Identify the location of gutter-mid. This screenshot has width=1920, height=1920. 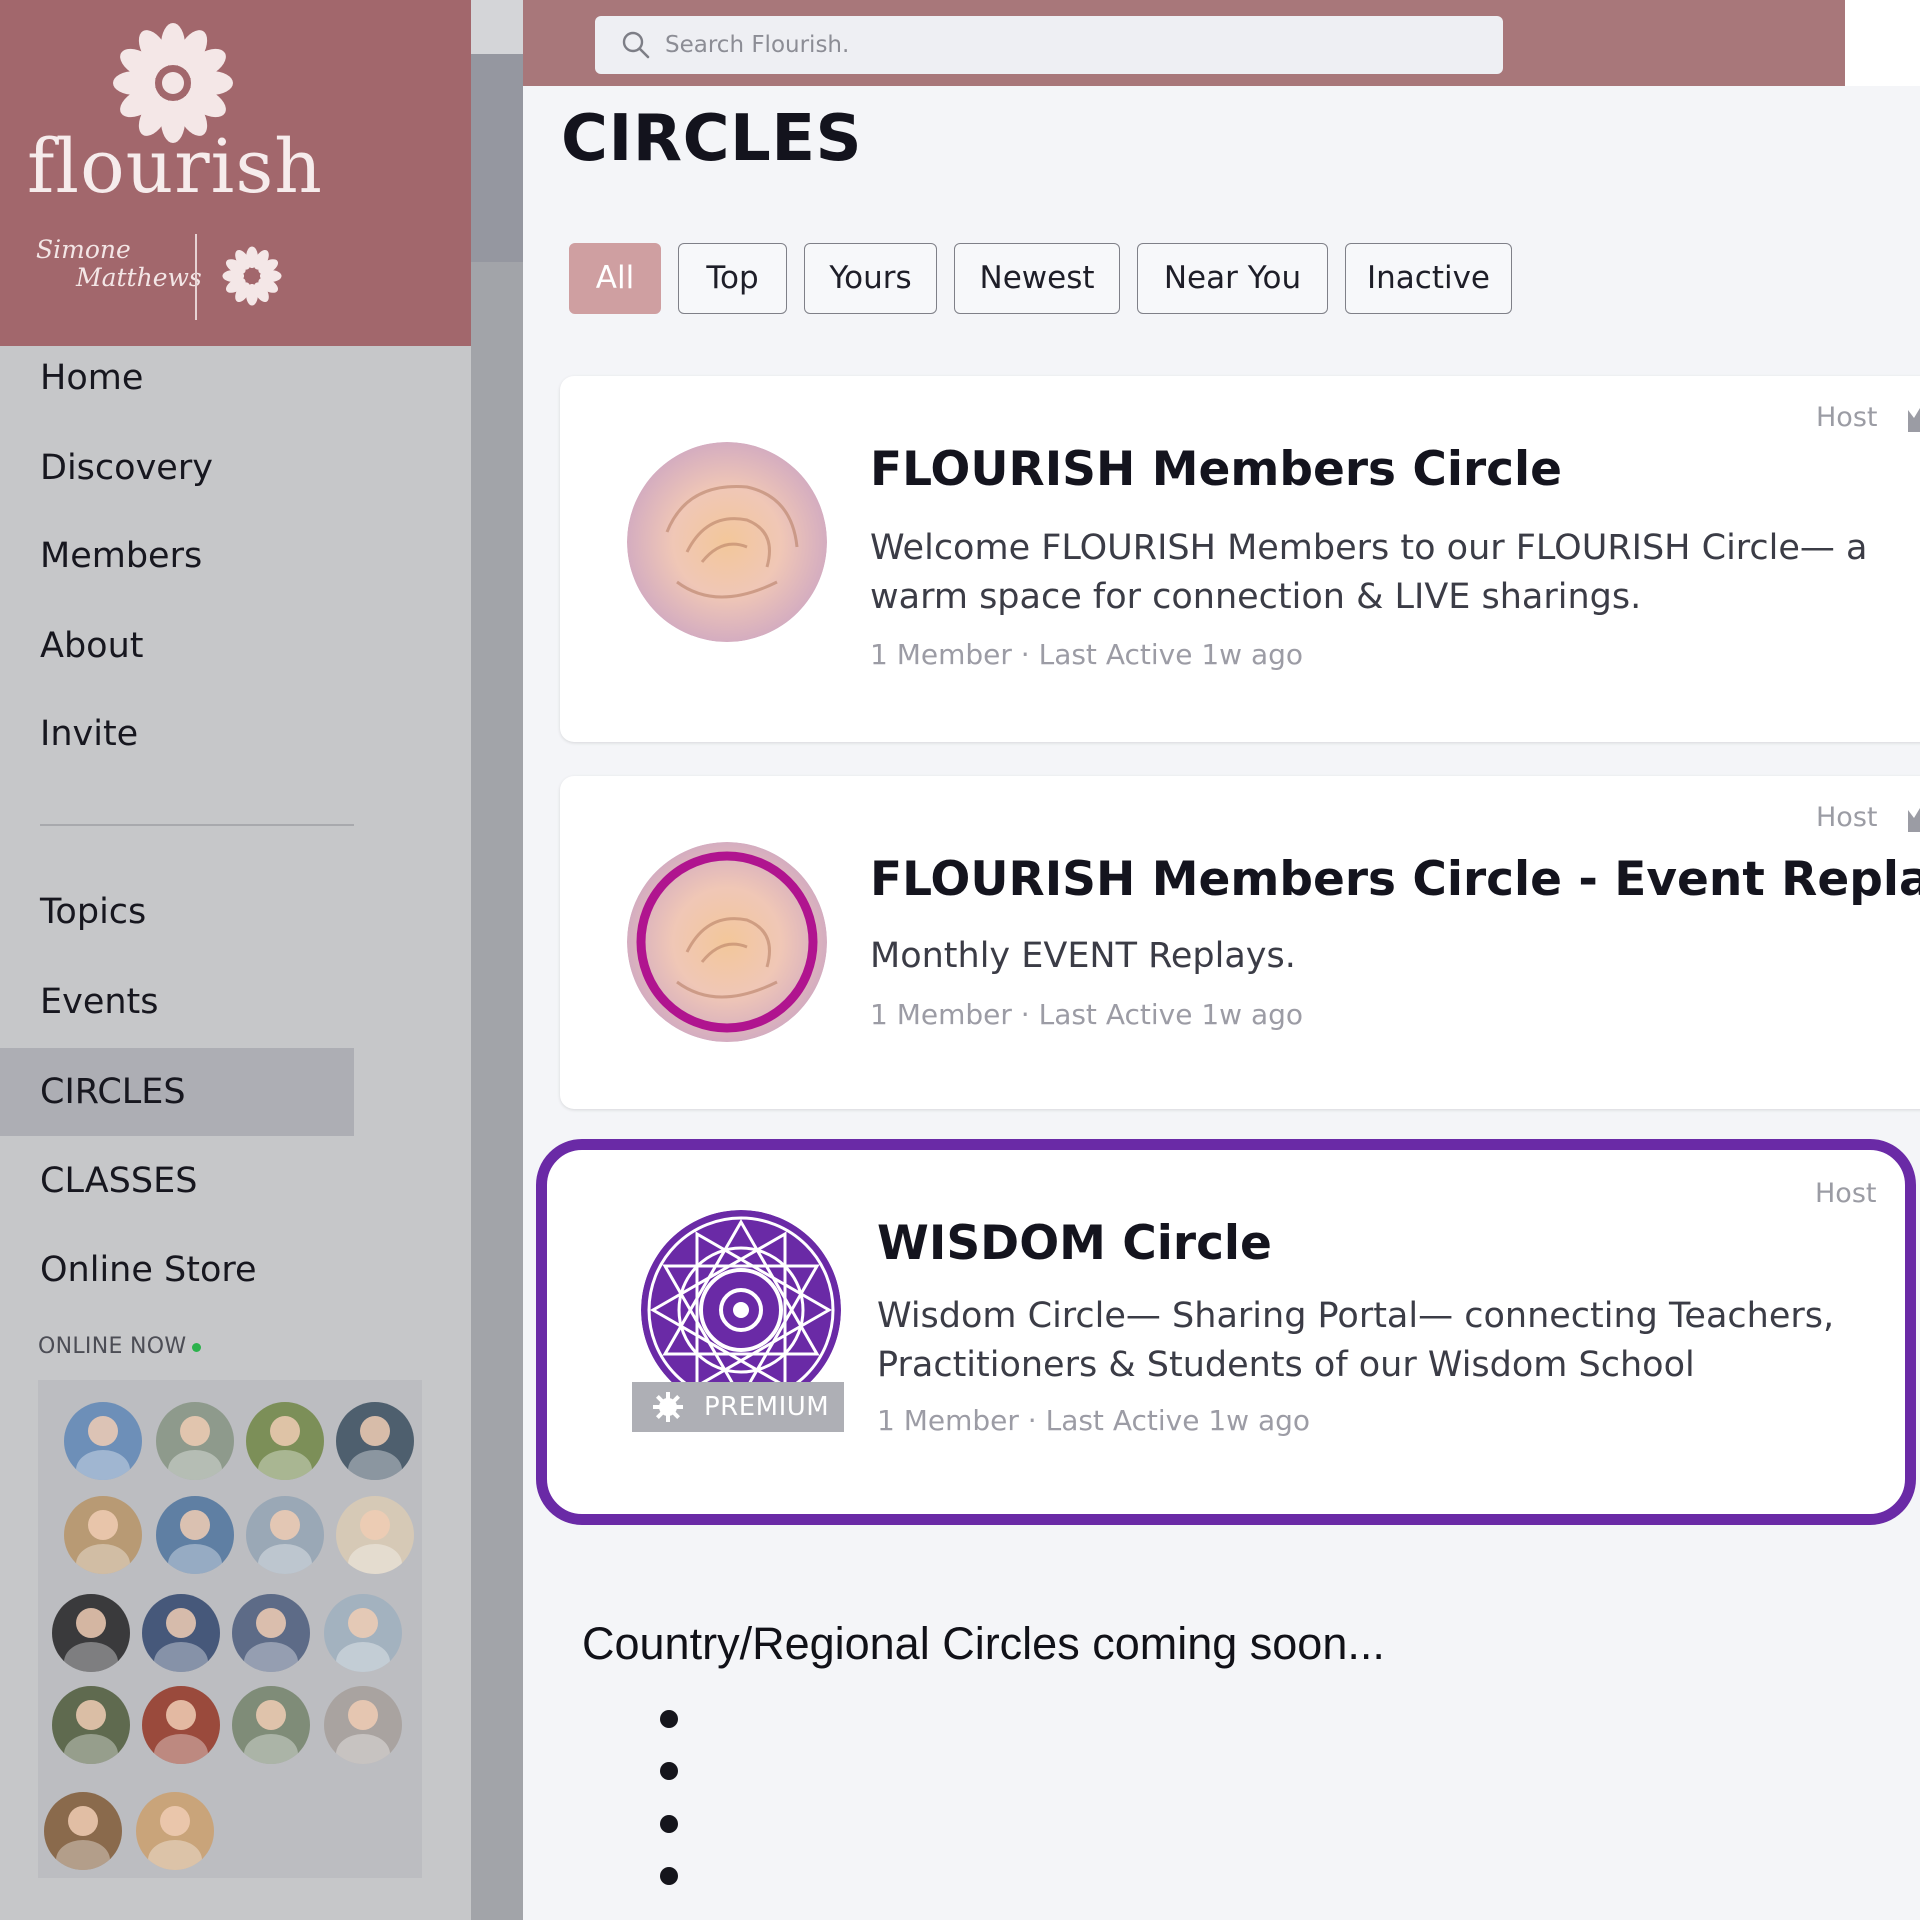
(497, 158).